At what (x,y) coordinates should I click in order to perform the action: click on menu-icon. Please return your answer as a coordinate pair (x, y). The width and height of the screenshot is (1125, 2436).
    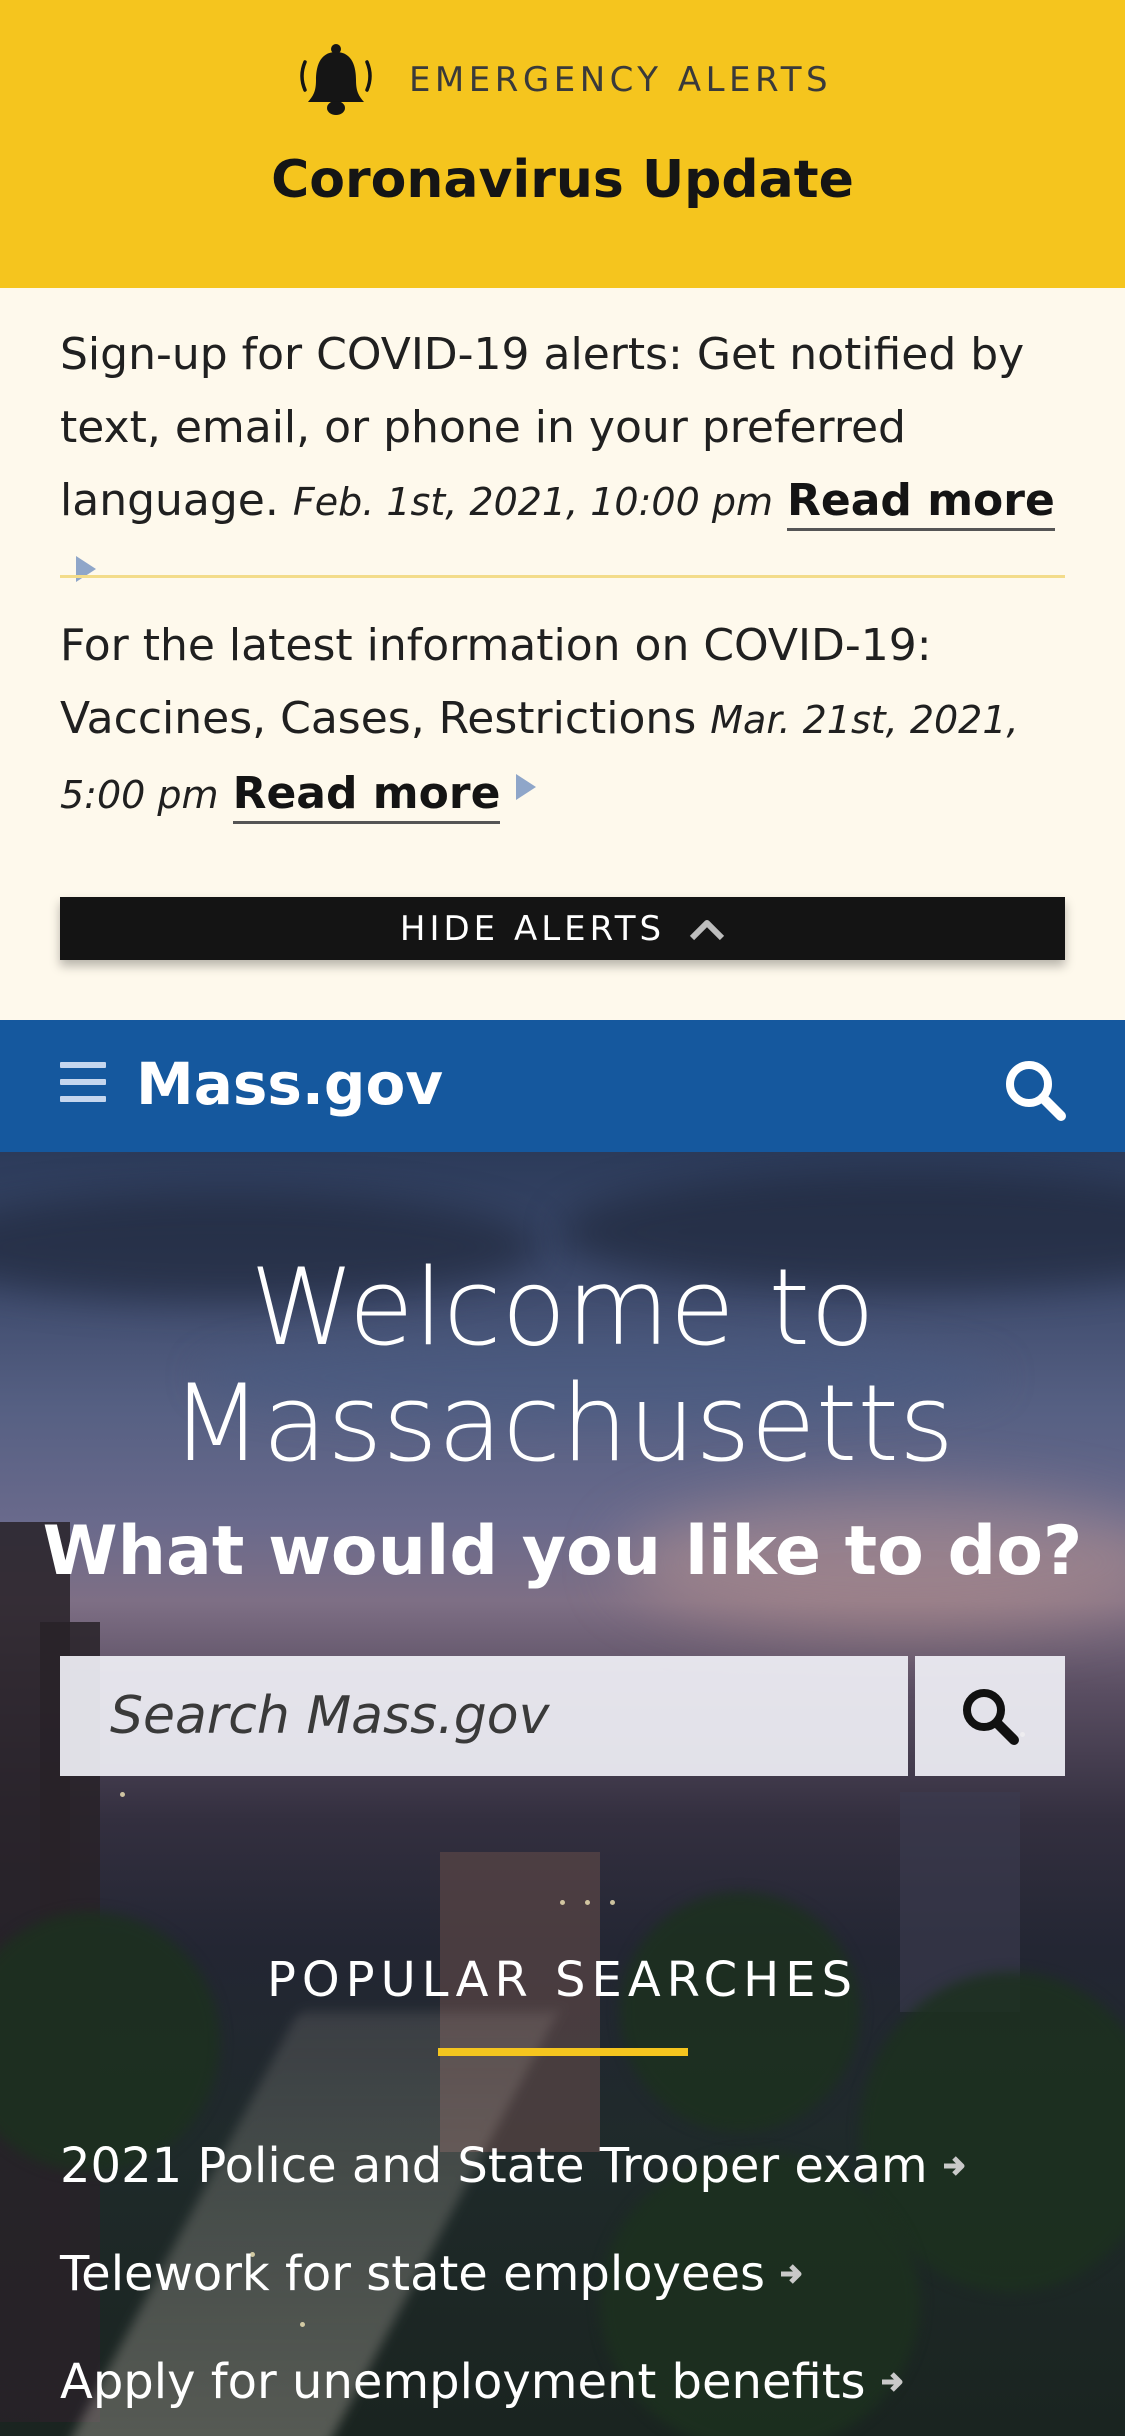
    Looking at the image, I should click on (83, 1082).